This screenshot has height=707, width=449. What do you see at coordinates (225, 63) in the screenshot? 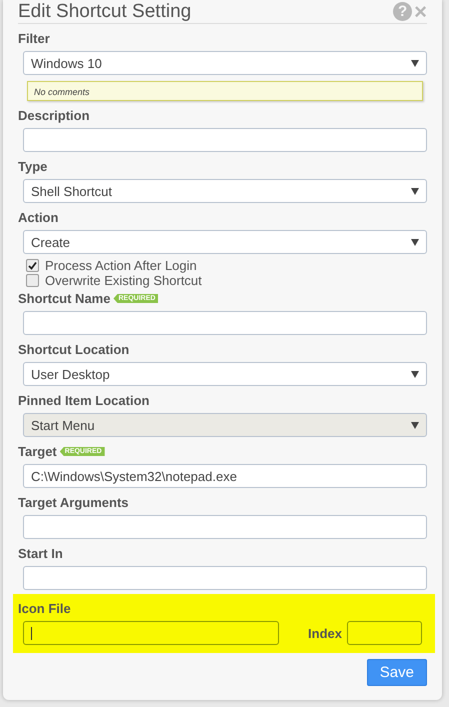
I see `select-field: Windows 10` at bounding box center [225, 63].